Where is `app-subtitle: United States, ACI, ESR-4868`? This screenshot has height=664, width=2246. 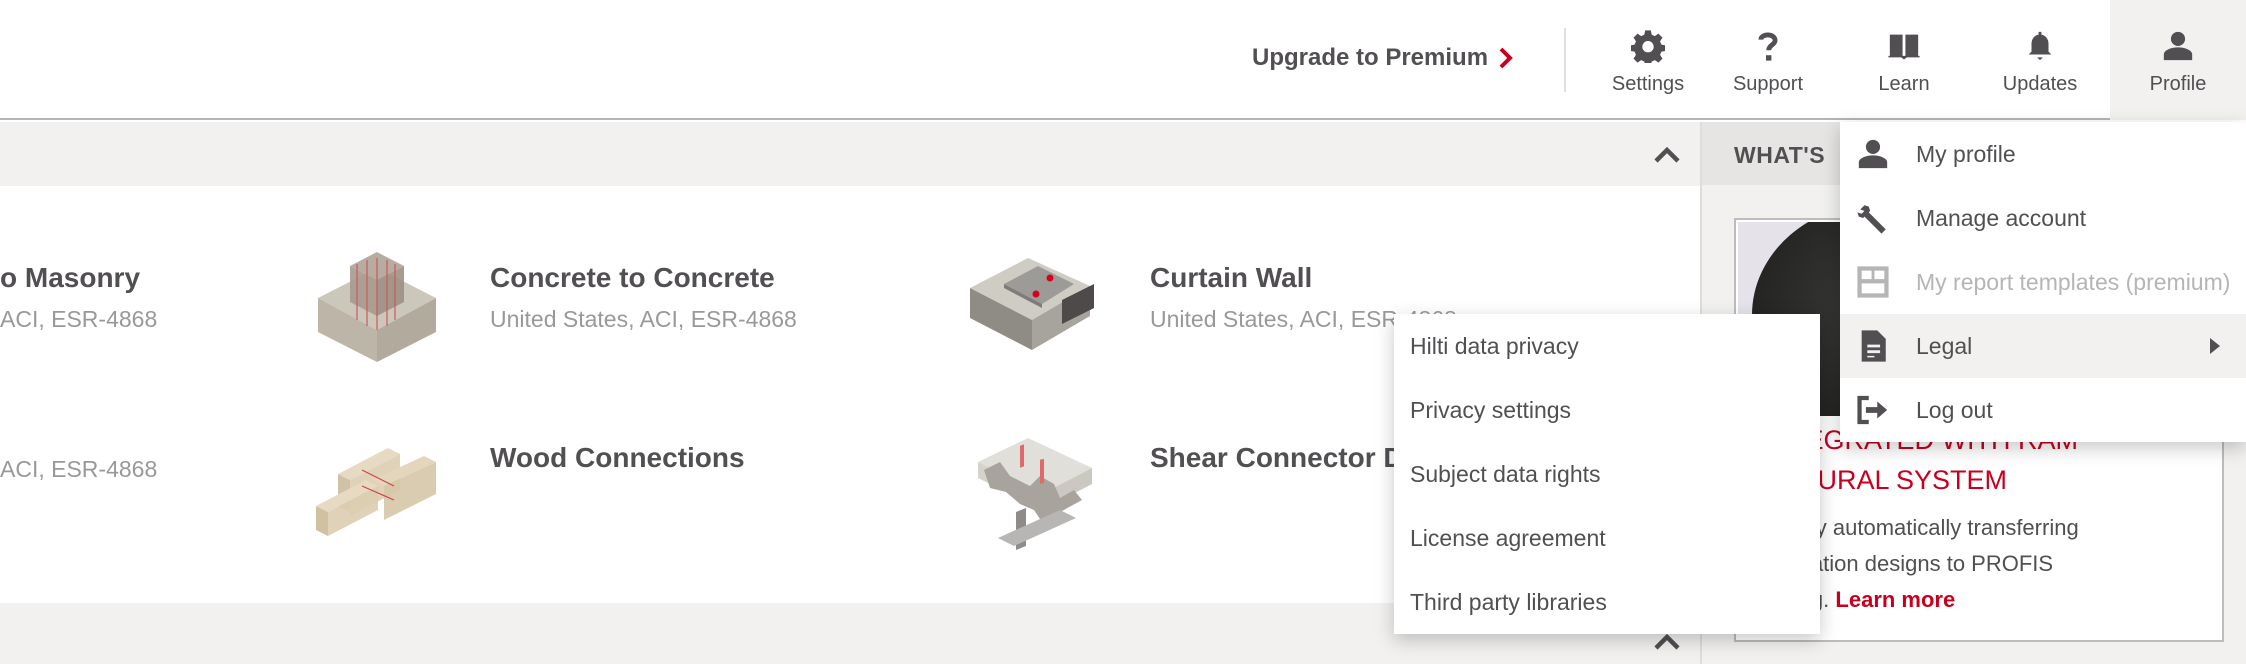
app-subtitle: United States, ACI, ESR-4868 is located at coordinates (643, 319).